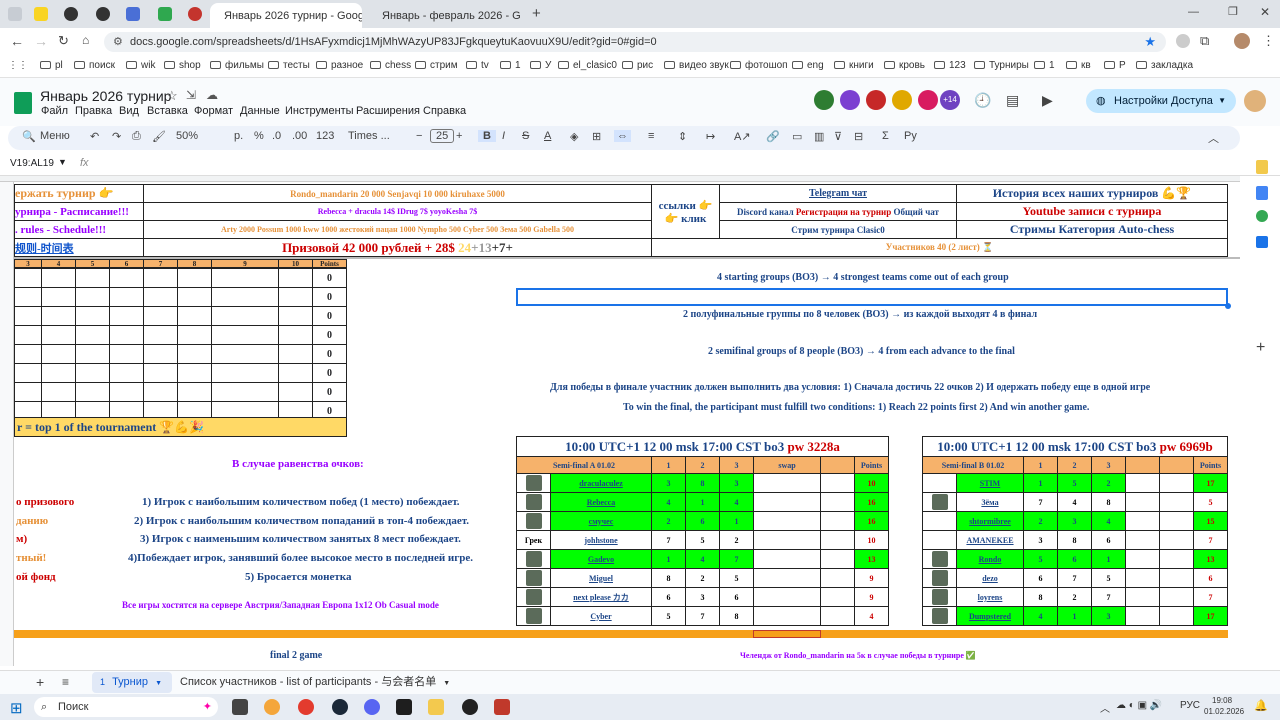  I want to click on semi-b-col-header: 1, so click(1040, 465).